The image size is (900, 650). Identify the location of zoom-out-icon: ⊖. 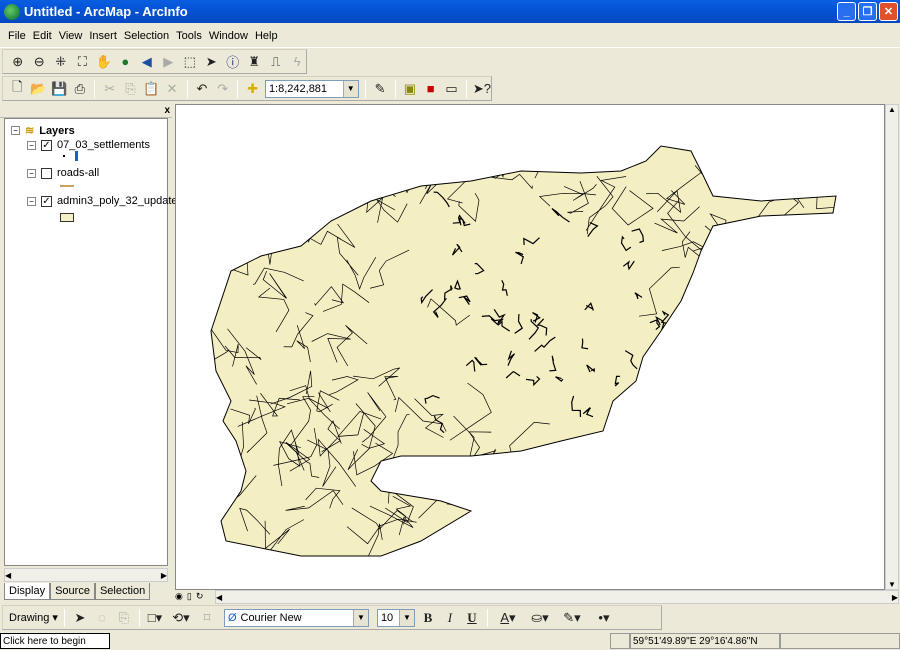
(40, 62).